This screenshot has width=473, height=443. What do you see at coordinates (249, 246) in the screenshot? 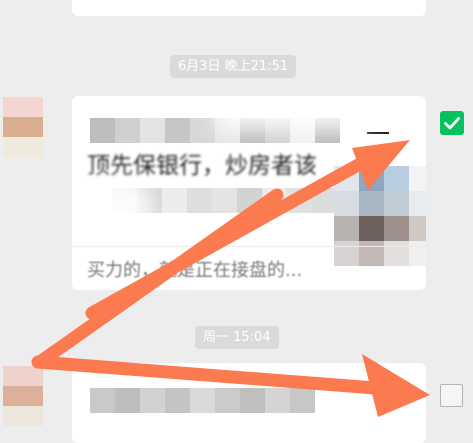
I see `card-divider` at bounding box center [249, 246].